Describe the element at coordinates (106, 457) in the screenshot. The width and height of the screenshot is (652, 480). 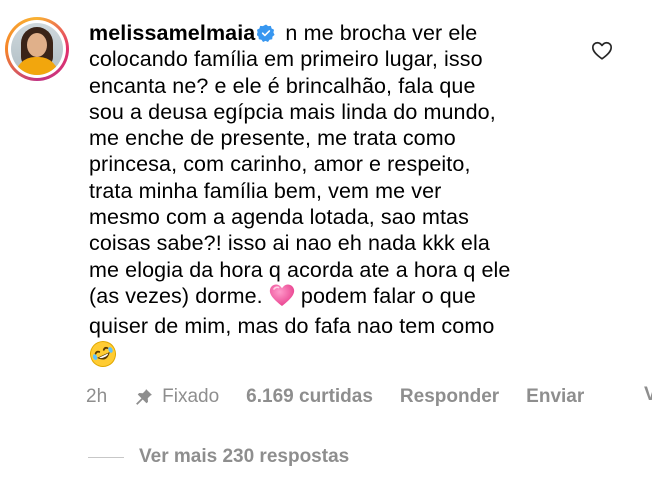
I see `replies-divider-line` at that location.